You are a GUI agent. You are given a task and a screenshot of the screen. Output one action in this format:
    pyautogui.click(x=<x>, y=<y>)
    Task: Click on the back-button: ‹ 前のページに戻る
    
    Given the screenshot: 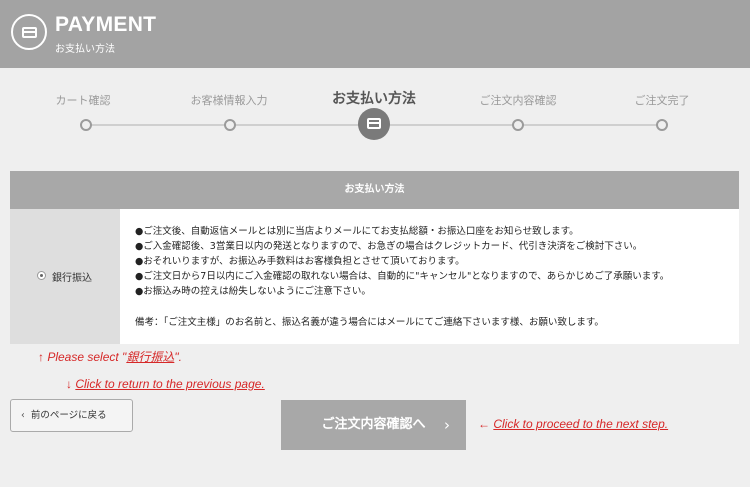 What is the action you would take?
    pyautogui.click(x=71, y=415)
    